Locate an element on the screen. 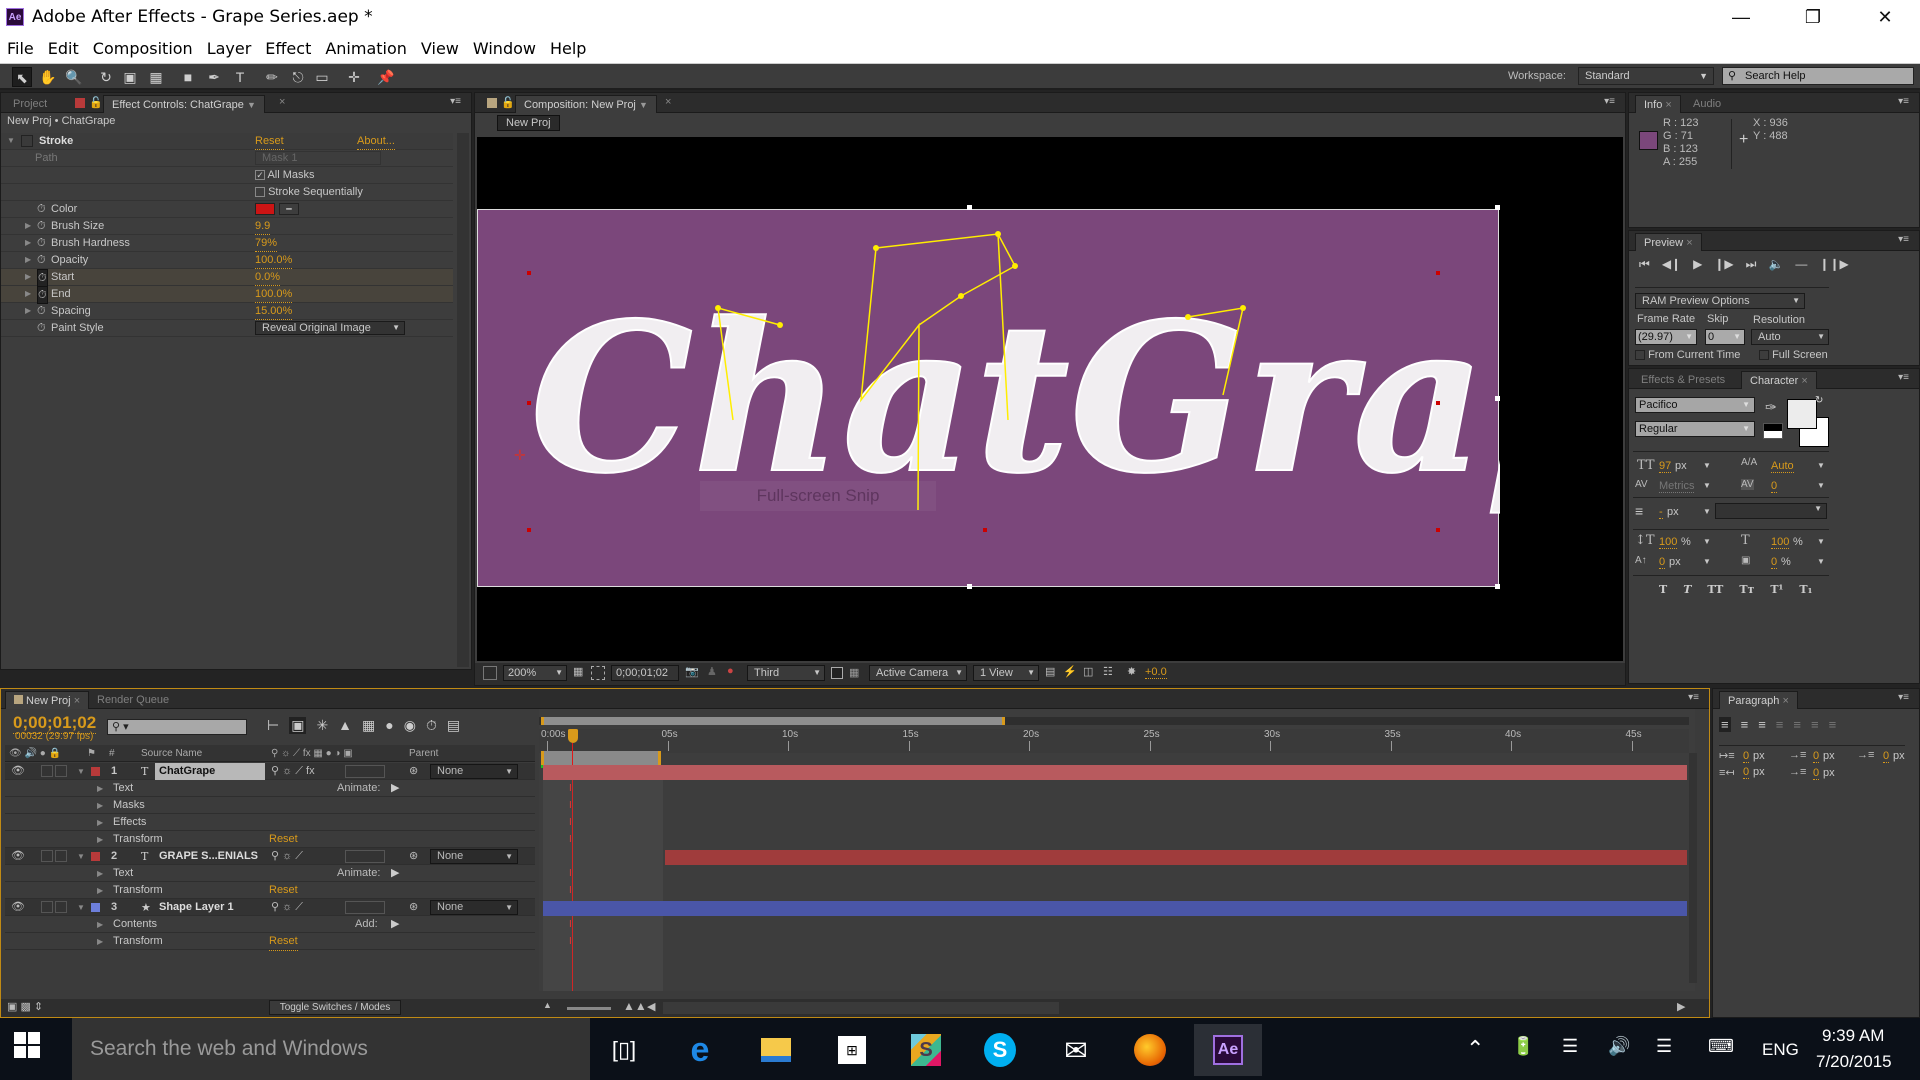 This screenshot has width=1920, height=1080. safe-zones-icon: ▦ is located at coordinates (578, 671).